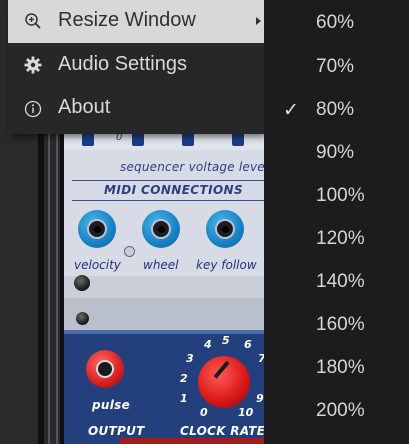  What do you see at coordinates (246, 412) in the screenshot?
I see `knob-scale-number: 10` at bounding box center [246, 412].